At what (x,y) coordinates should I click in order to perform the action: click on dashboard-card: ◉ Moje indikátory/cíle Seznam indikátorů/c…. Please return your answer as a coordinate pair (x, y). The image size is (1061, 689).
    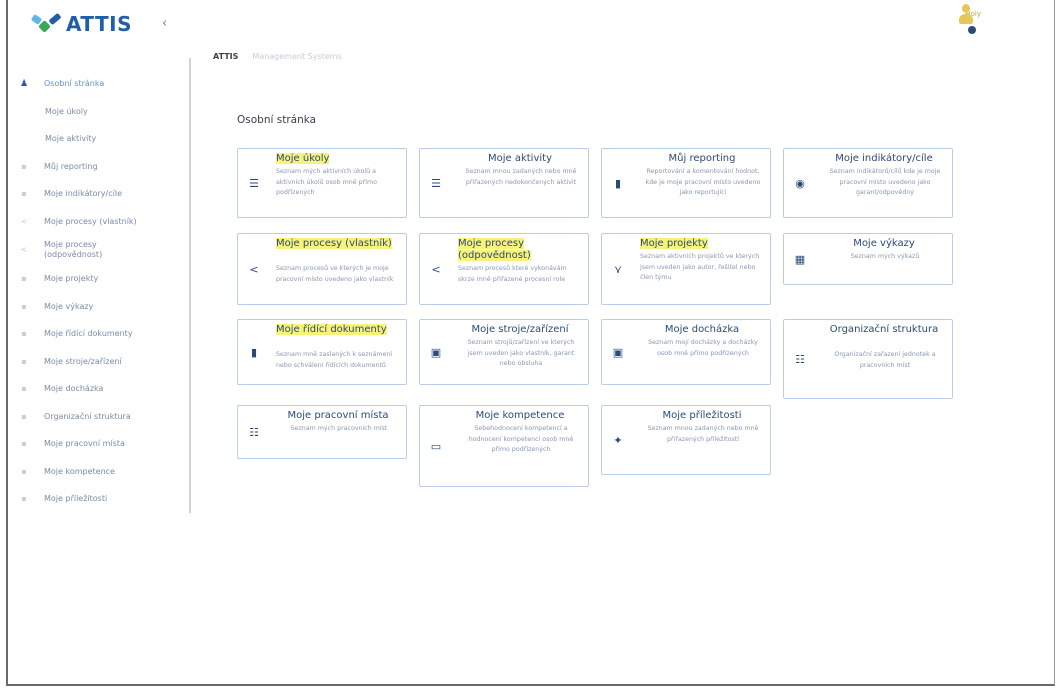
    Looking at the image, I should click on (868, 183).